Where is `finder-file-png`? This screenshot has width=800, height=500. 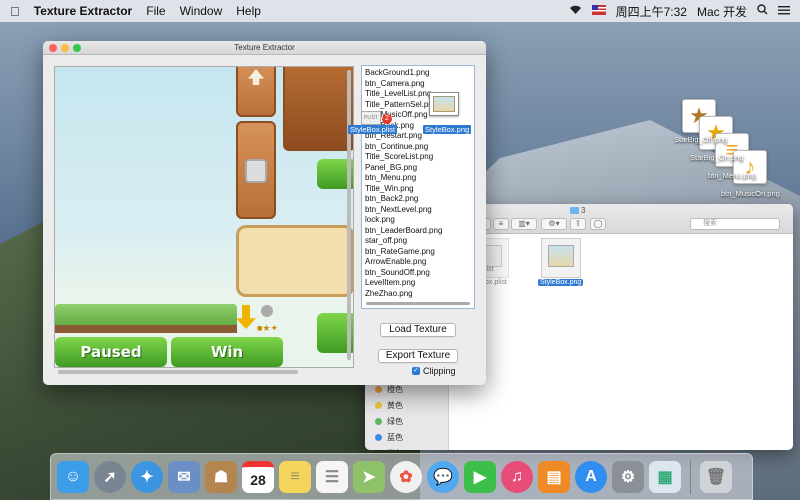 finder-file-png is located at coordinates (561, 258).